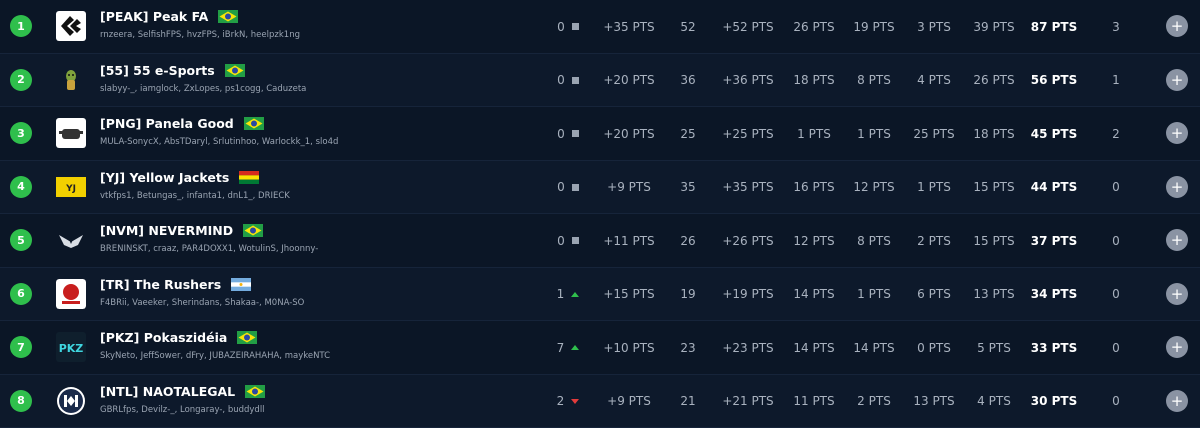 The width and height of the screenshot is (1200, 428). Describe the element at coordinates (994, 80) in the screenshot. I see `stat-cell-7: 26 PTS` at that location.